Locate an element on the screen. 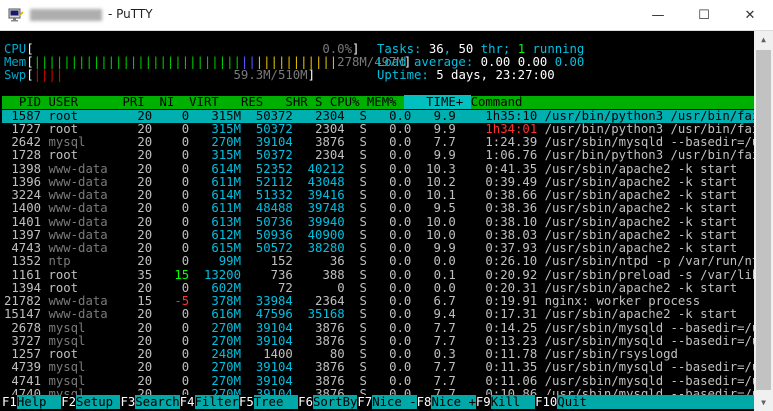 This screenshot has width=773, height=411. fkey-label: SortBy is located at coordinates (335, 402).